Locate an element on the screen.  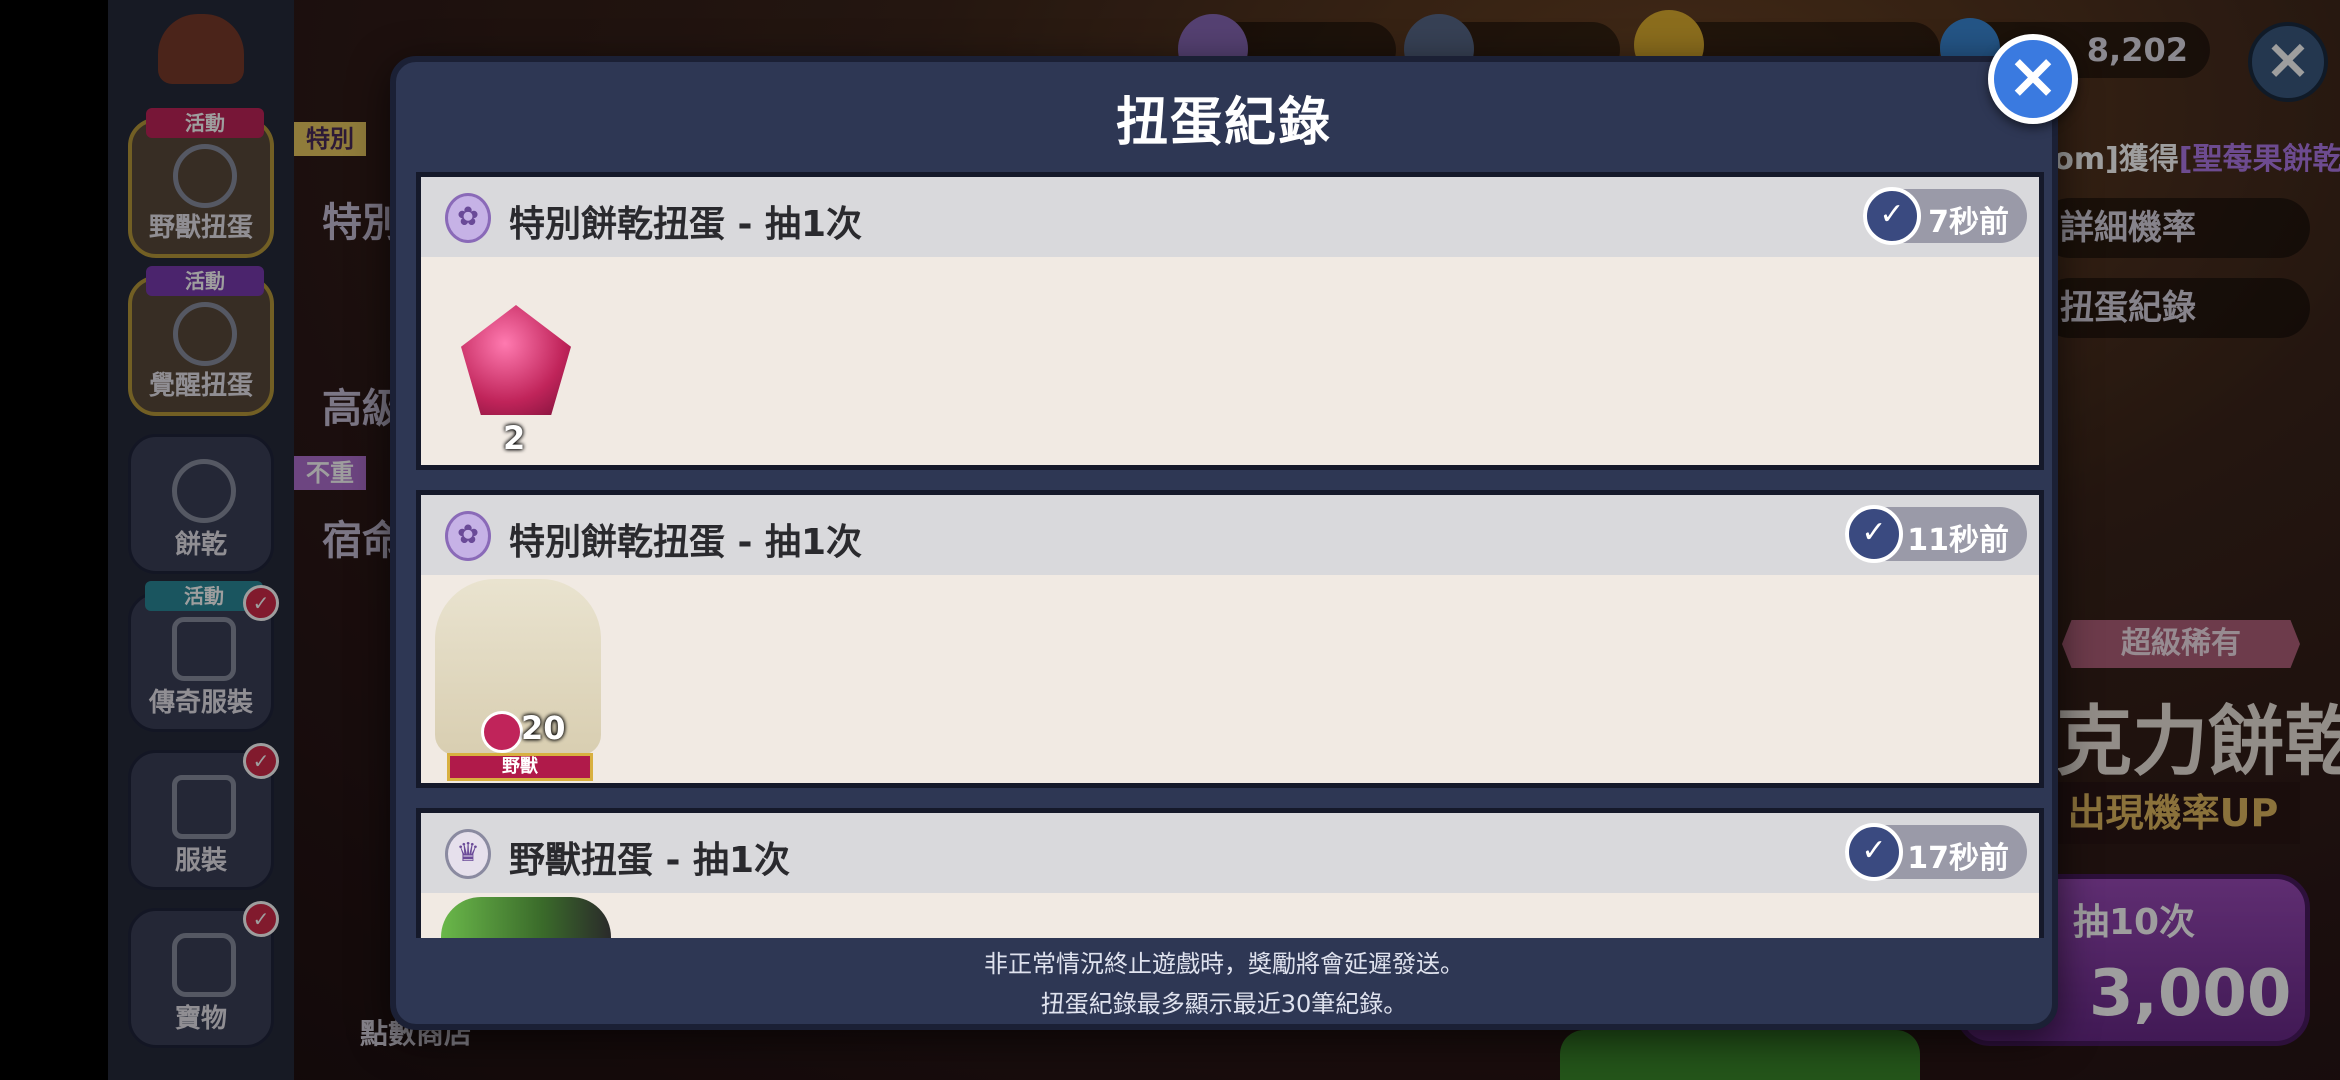
footer-note-limit: 扭蛋紀錄最多顯示最近30筆紀錄。 is located at coordinates (1224, 1004).